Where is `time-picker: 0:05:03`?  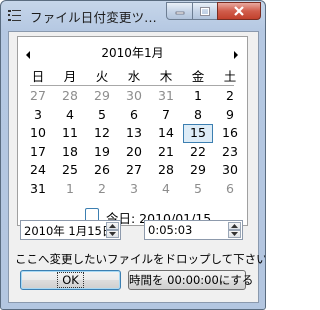
time-picker: 0:05:03 is located at coordinates (193, 230).